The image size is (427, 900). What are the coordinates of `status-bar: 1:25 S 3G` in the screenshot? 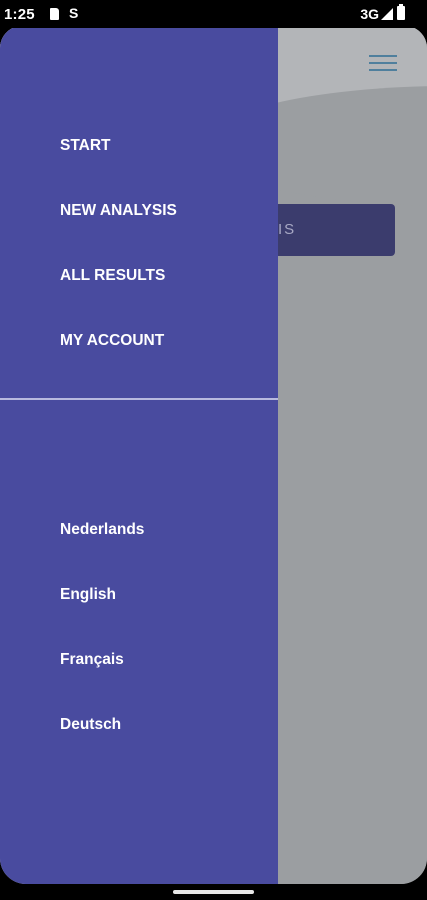 It's located at (213, 14).